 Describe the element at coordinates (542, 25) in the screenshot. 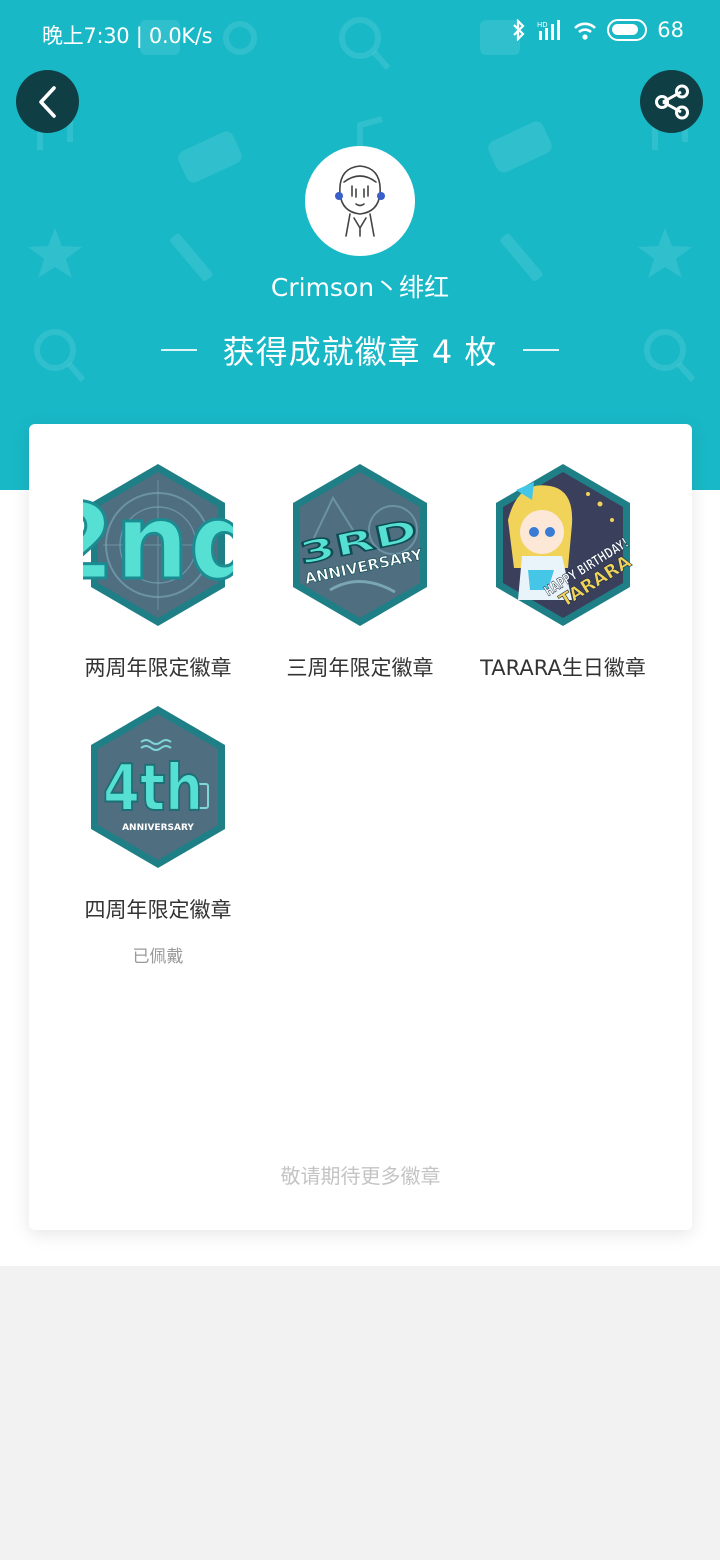

I see `network-label: HD` at that location.